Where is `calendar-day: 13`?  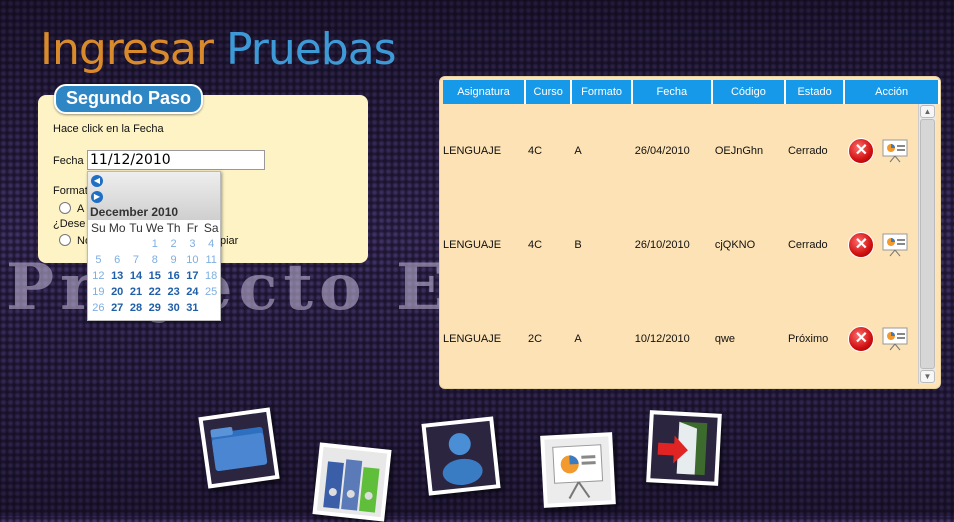
calendar-day: 13 is located at coordinates (117, 276).